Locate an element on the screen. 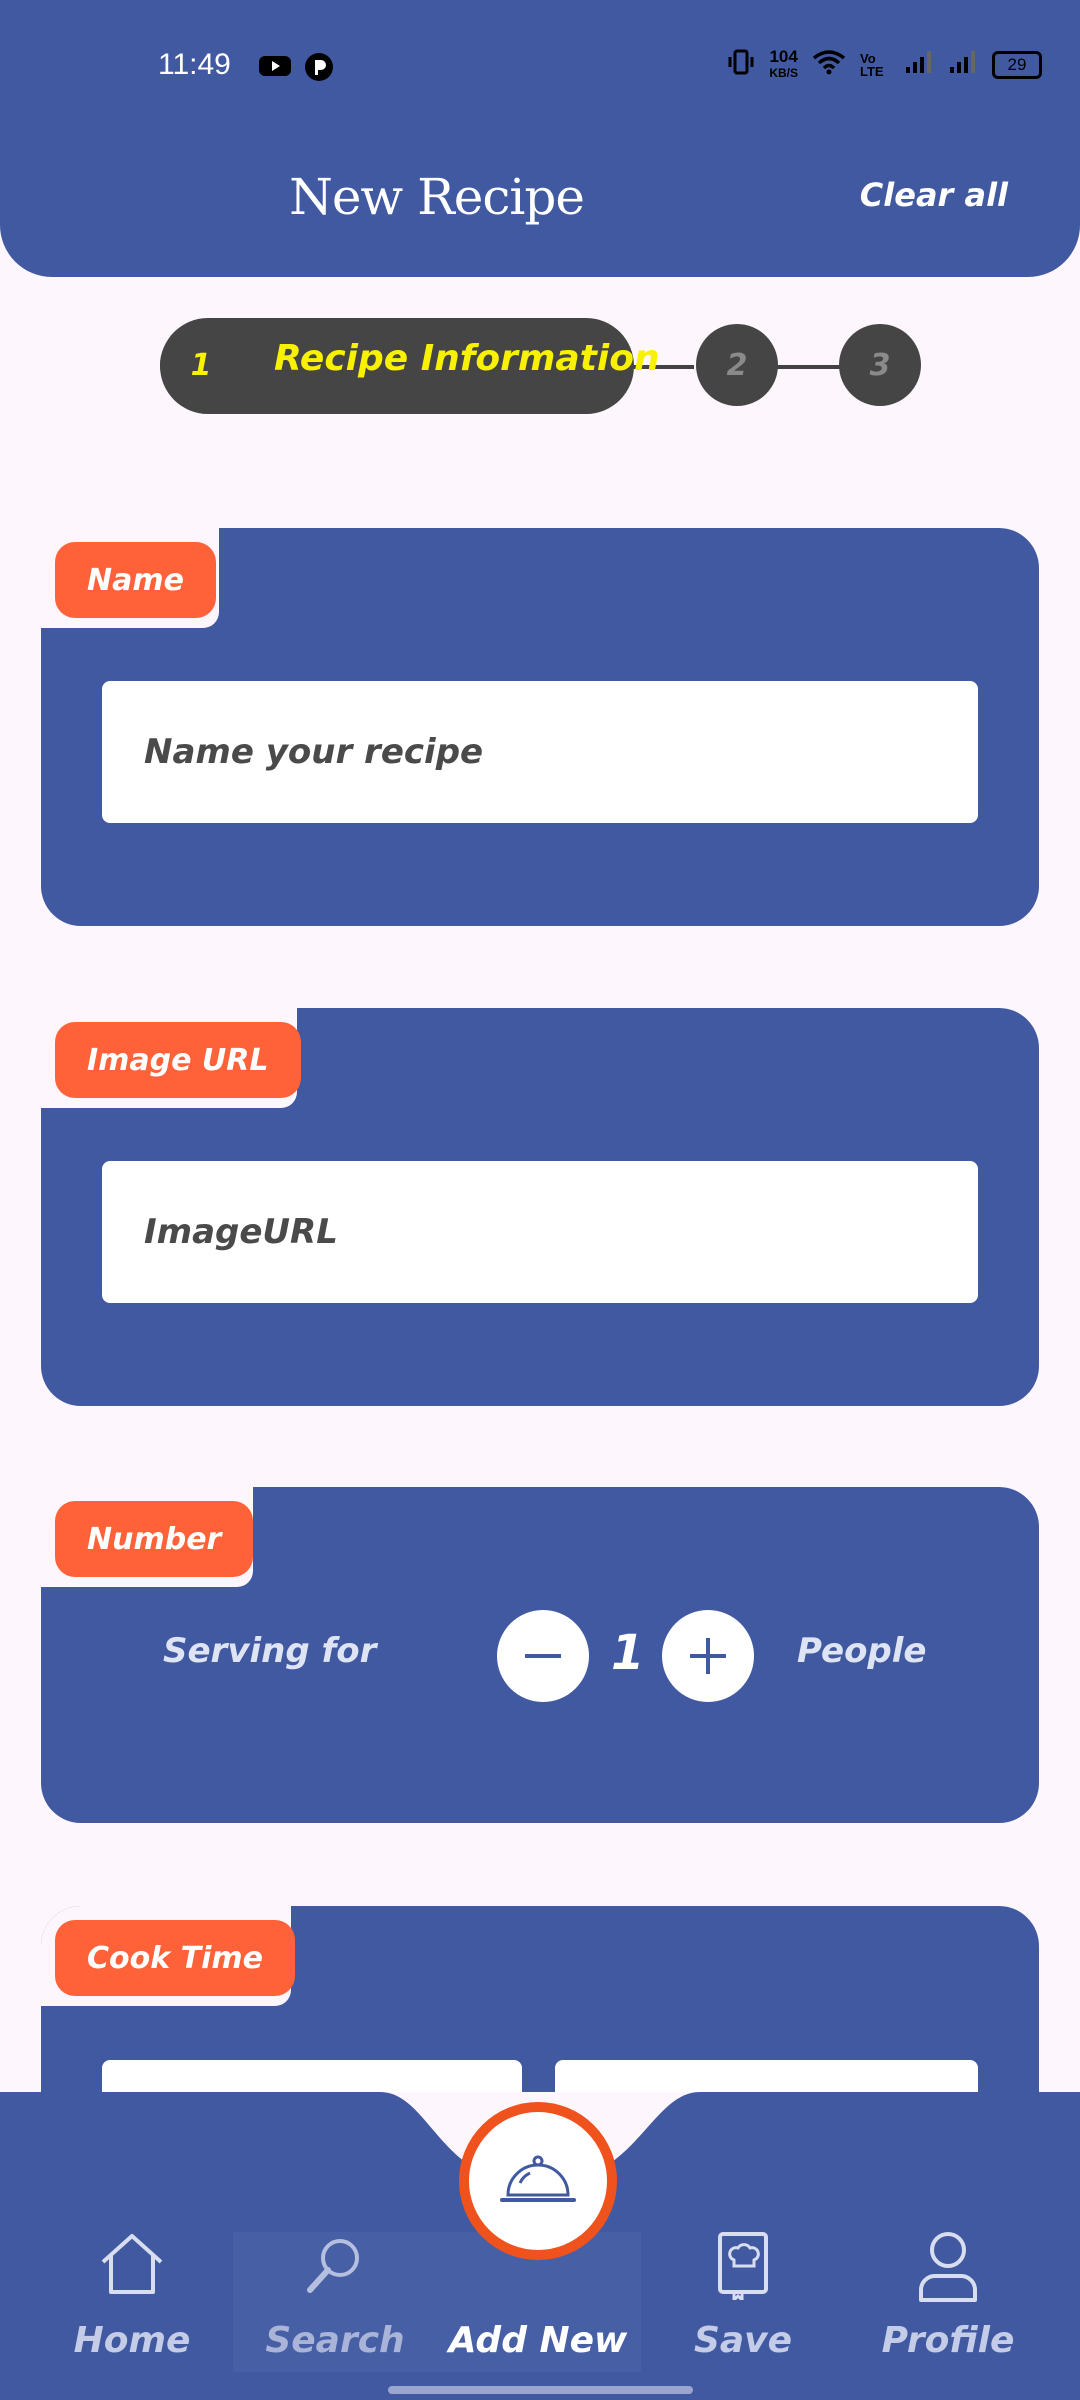 Image resolution: width=1080 pixels, height=2400 pixels. image-url-tag: Image URL is located at coordinates (178, 1060).